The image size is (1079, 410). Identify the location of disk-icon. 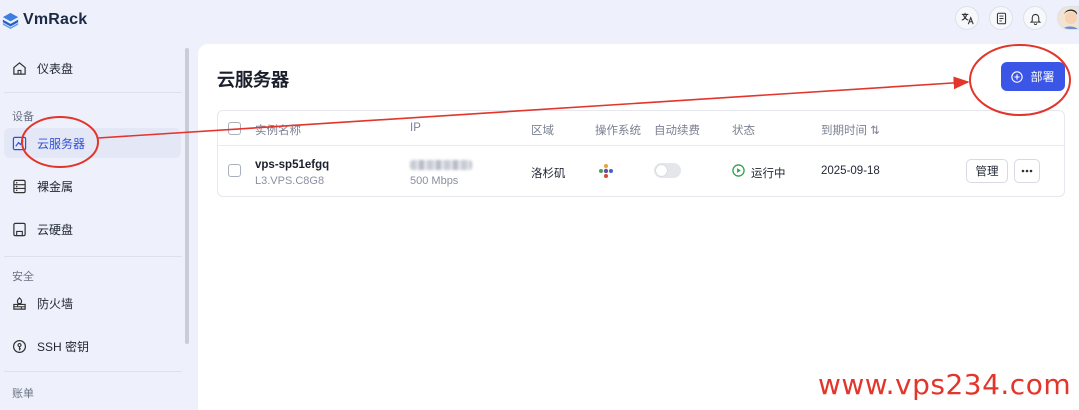
(19, 229).